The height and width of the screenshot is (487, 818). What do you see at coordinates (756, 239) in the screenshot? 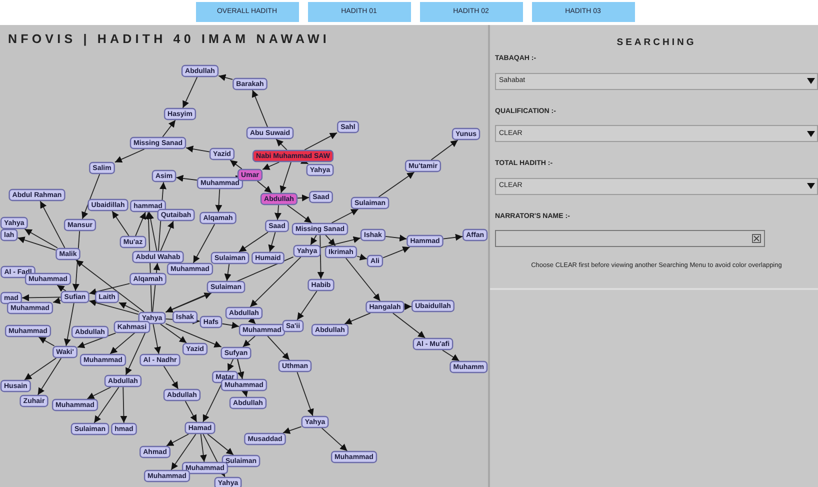
I see `clear-icon` at bounding box center [756, 239].